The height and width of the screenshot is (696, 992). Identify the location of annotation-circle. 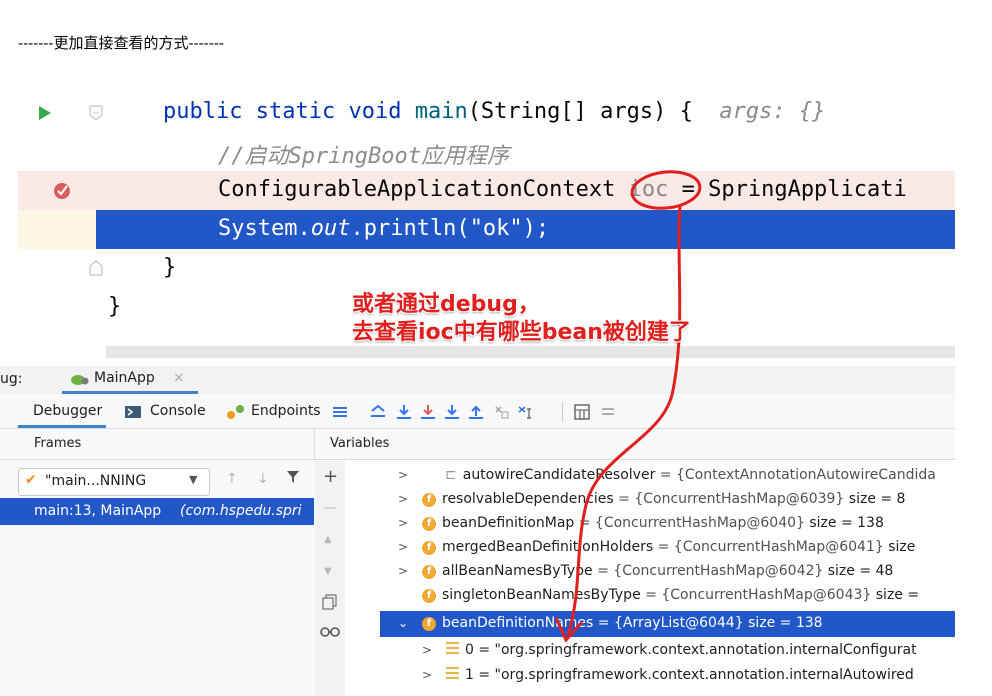
(666, 190).